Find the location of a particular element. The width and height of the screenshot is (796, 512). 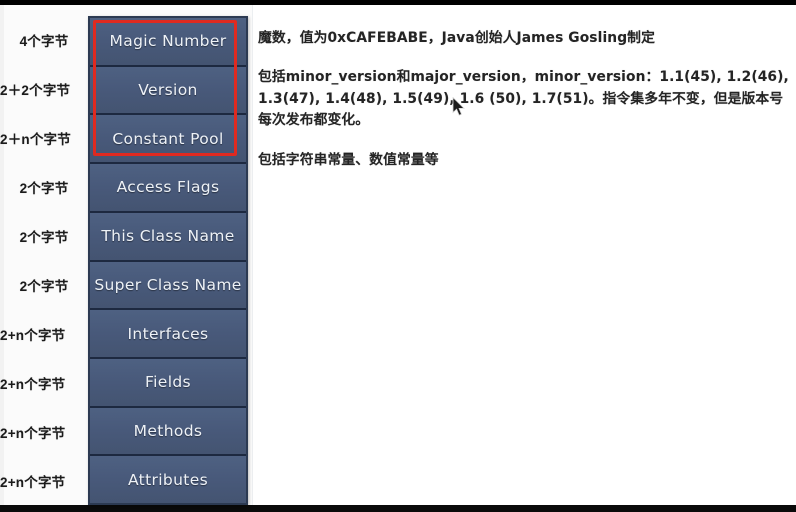

structure-row-access-flags: Access Flags is located at coordinates (168, 188).